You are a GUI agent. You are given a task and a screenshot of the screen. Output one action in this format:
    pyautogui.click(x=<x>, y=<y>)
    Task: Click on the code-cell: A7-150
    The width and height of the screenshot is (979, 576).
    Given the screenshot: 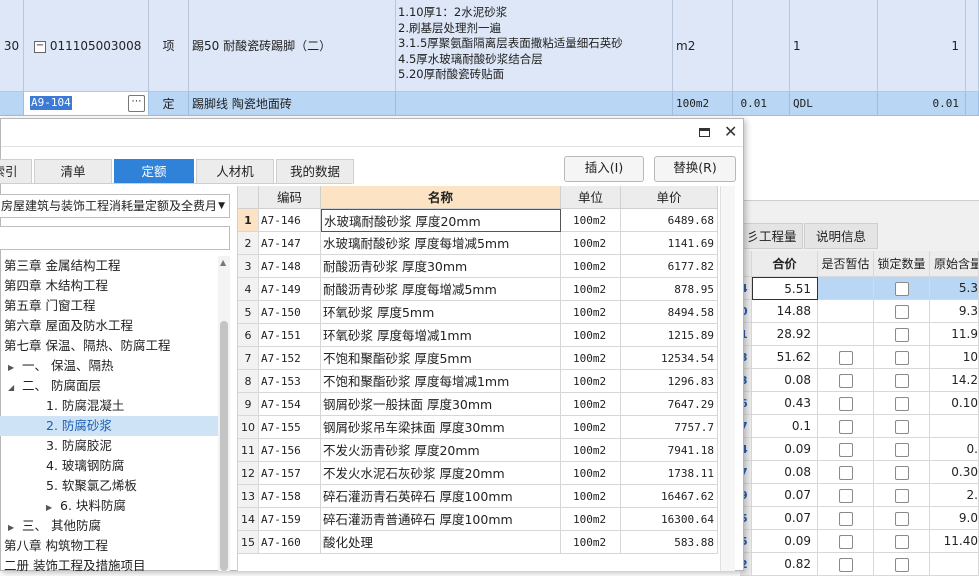 What is the action you would take?
    pyautogui.click(x=290, y=312)
    